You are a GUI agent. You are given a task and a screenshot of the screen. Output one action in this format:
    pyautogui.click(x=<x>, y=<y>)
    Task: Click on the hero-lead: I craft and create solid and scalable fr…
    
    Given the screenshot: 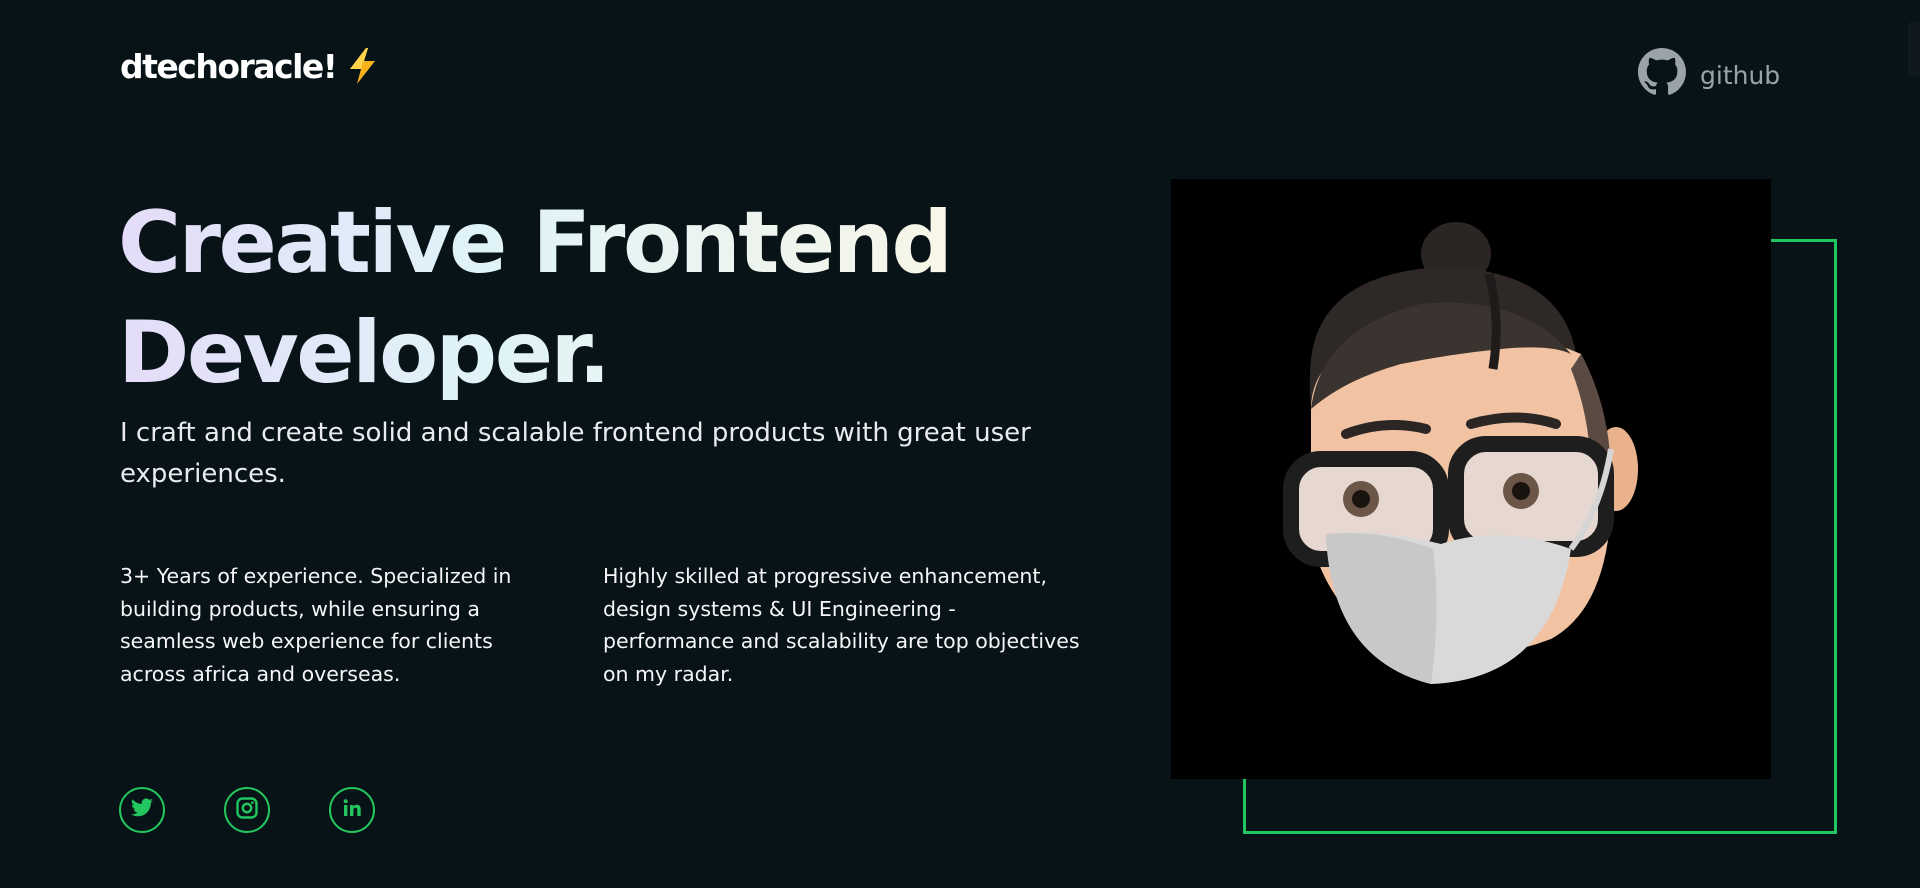 What is the action you would take?
    pyautogui.click(x=575, y=453)
    